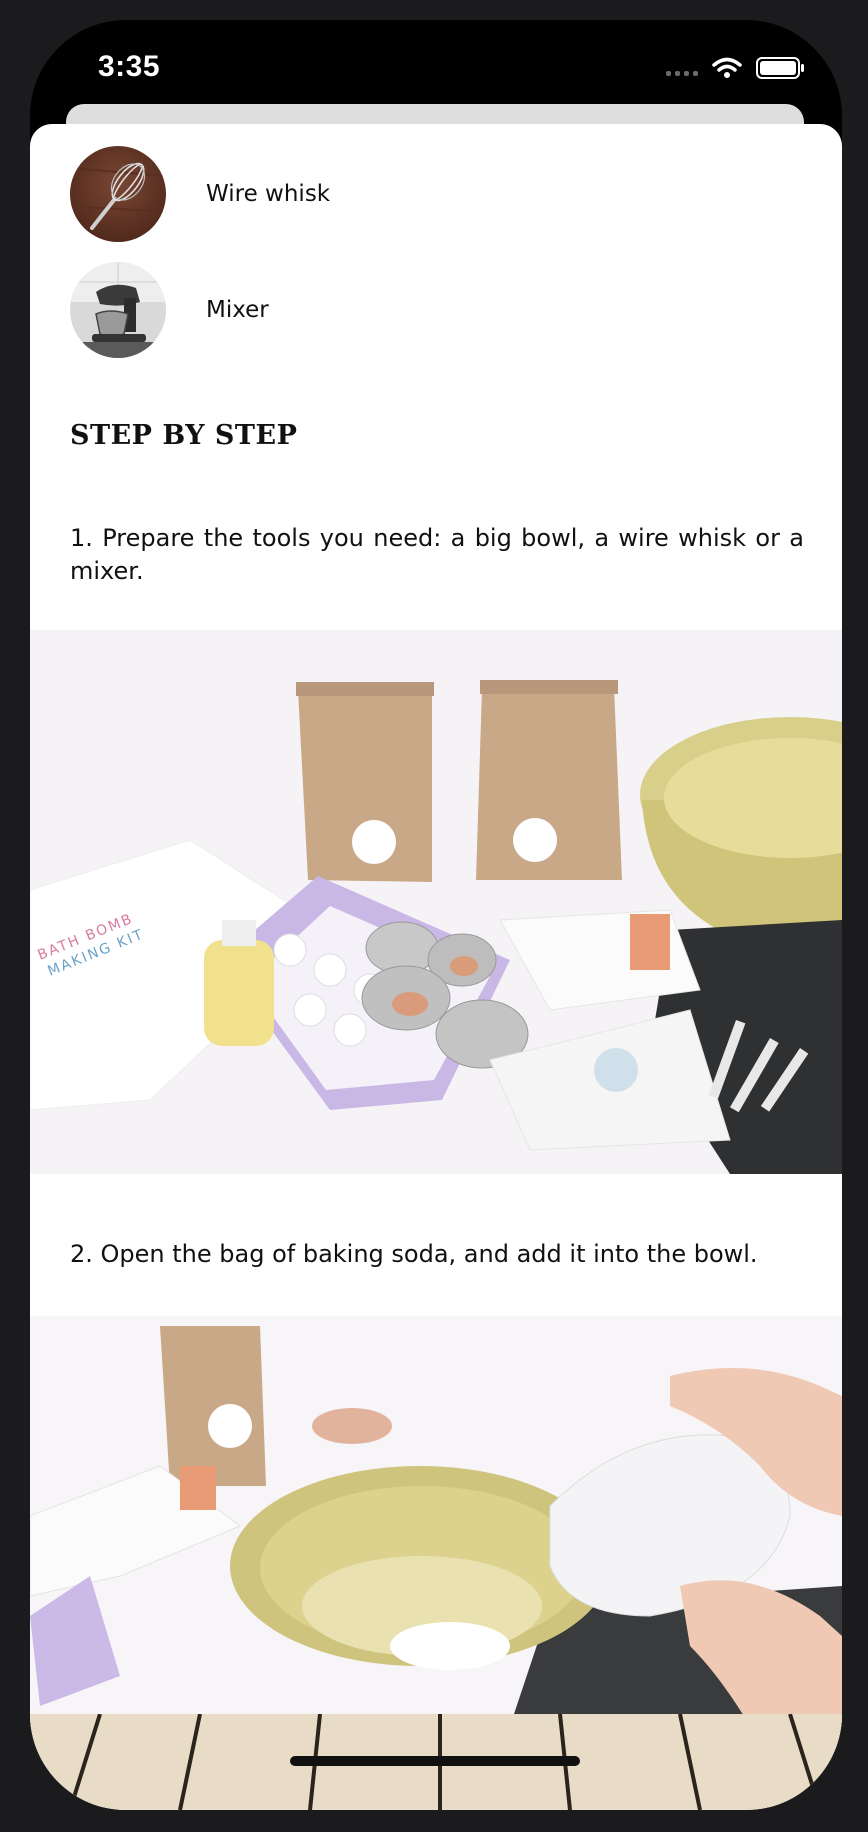  Describe the element at coordinates (169, 310) in the screenshot. I see `tool-item-mixer: Mixer` at that location.